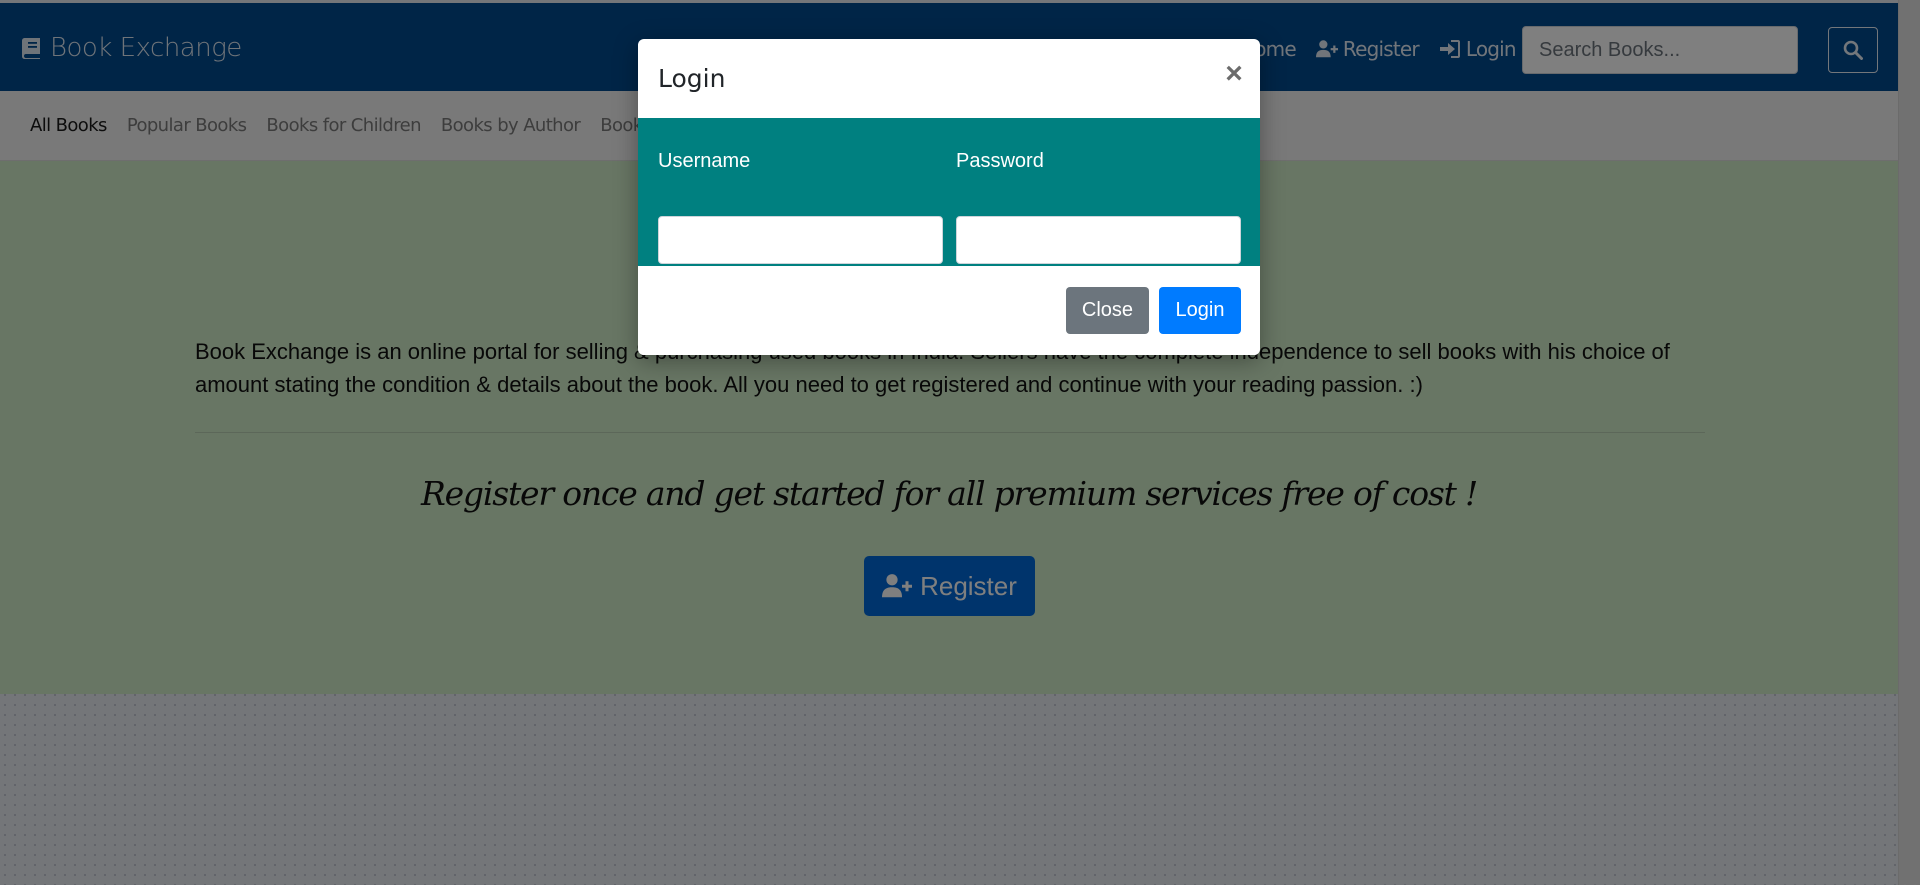 Image resolution: width=1920 pixels, height=885 pixels. I want to click on close-button: Close, so click(1107, 310).